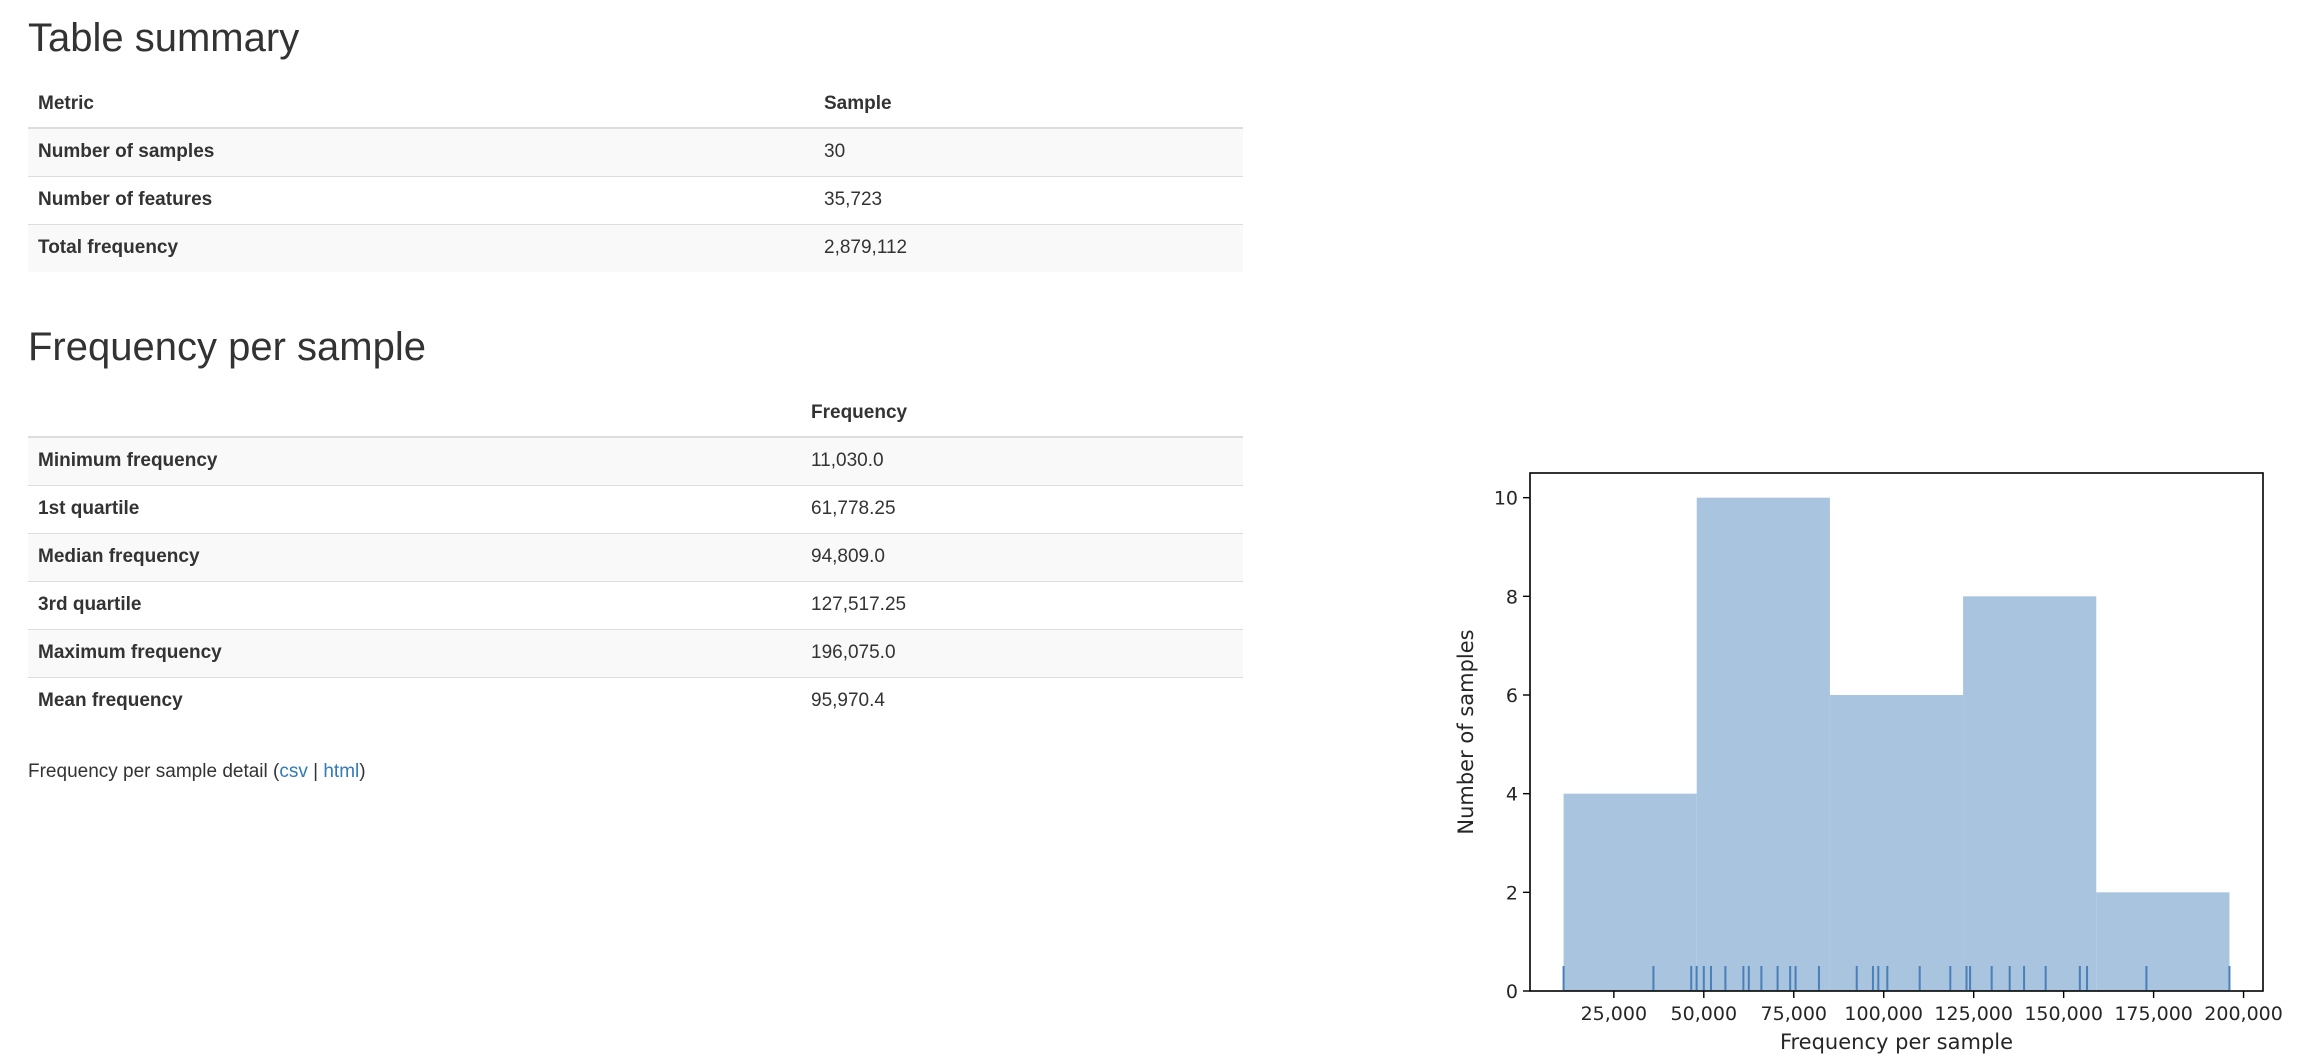 The width and height of the screenshot is (2318, 1060). I want to click on table-summary-title: Table summary, so click(164, 38).